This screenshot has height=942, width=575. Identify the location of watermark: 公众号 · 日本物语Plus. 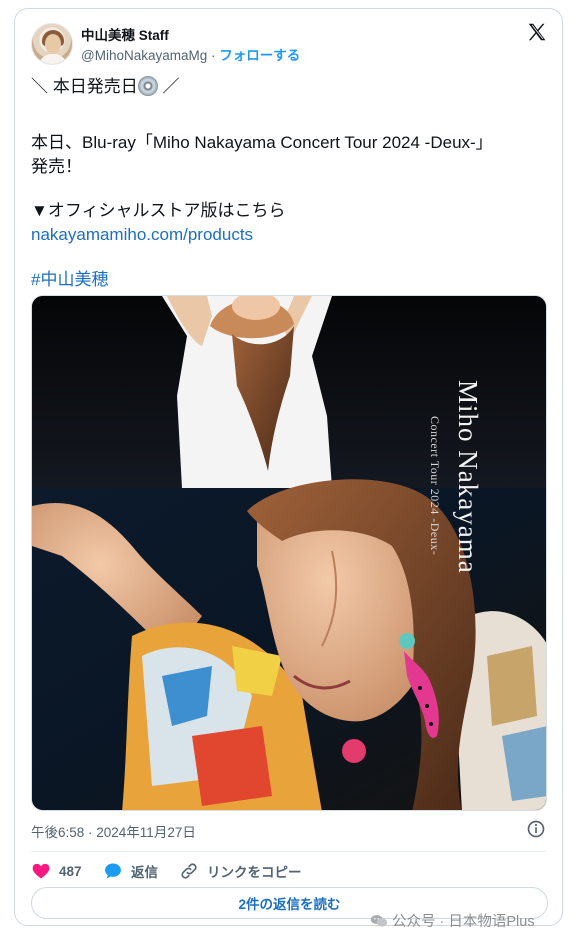
(452, 920).